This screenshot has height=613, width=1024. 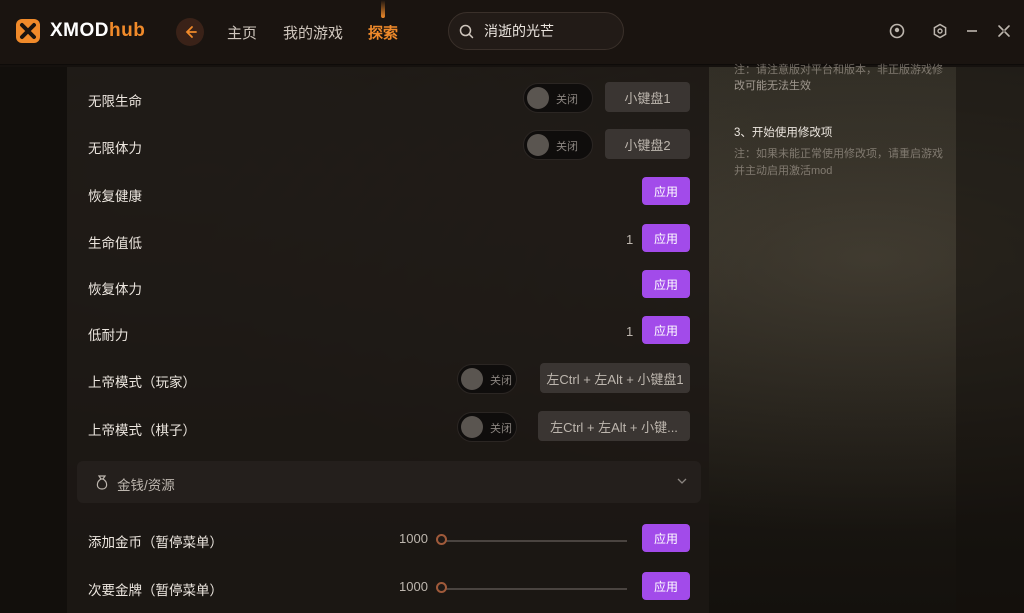 What do you see at coordinates (838, 154) in the screenshot?
I see `step3-note-line1: 注：如果未能正常使用修改项，请重启游戏` at bounding box center [838, 154].